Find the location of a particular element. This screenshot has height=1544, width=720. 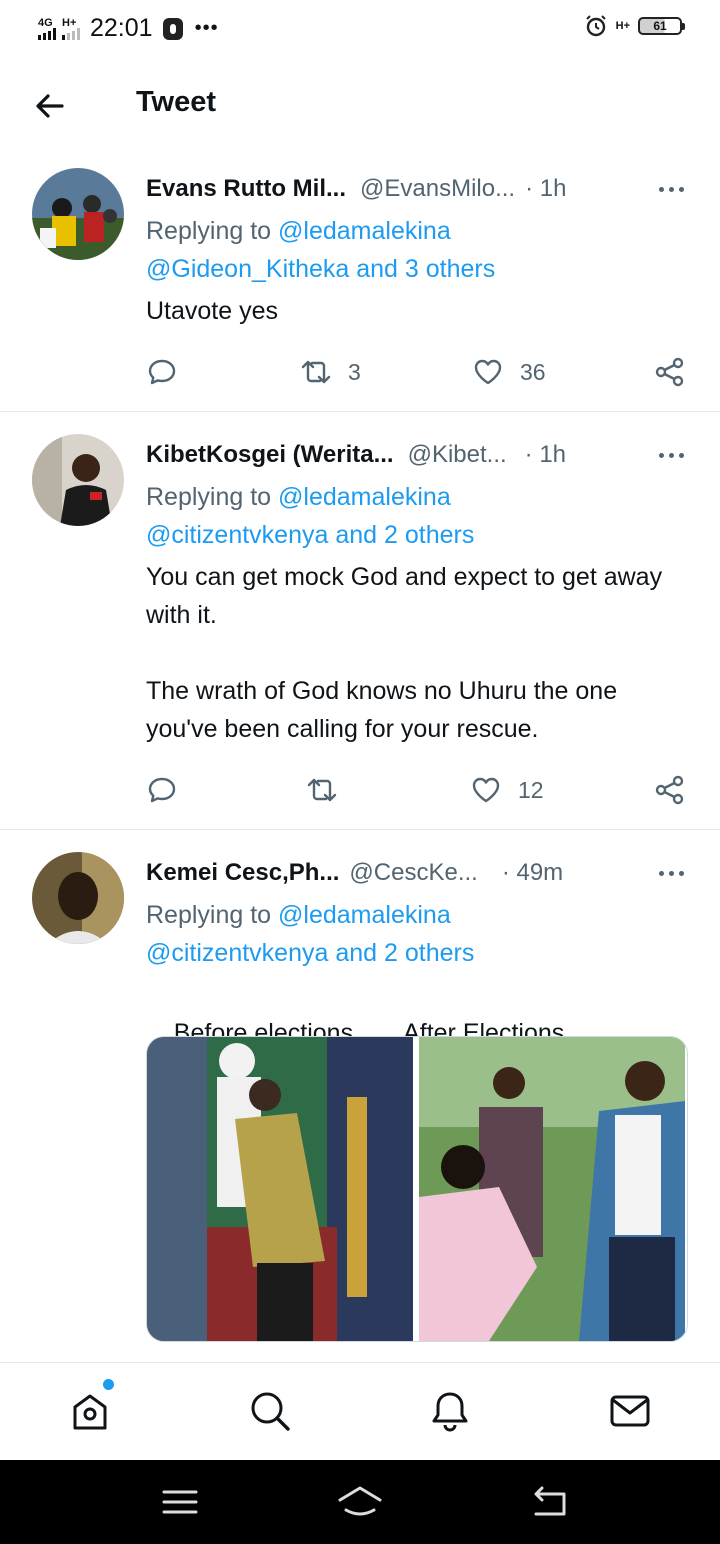

tweet-actions: 3 36 is located at coordinates (418, 372).